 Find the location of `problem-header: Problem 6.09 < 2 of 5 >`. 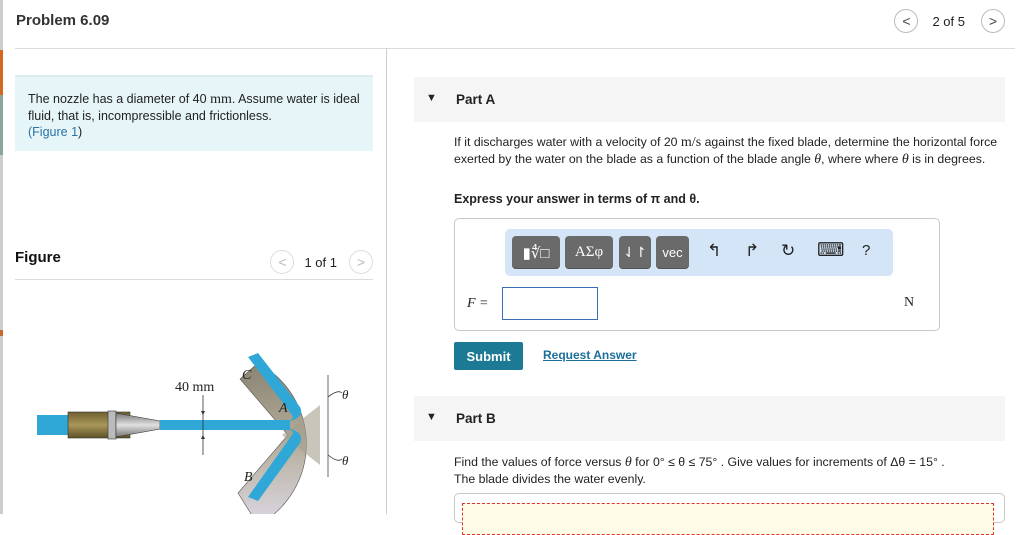

problem-header: Problem 6.09 < 2 of 5 > is located at coordinates (515, 24).